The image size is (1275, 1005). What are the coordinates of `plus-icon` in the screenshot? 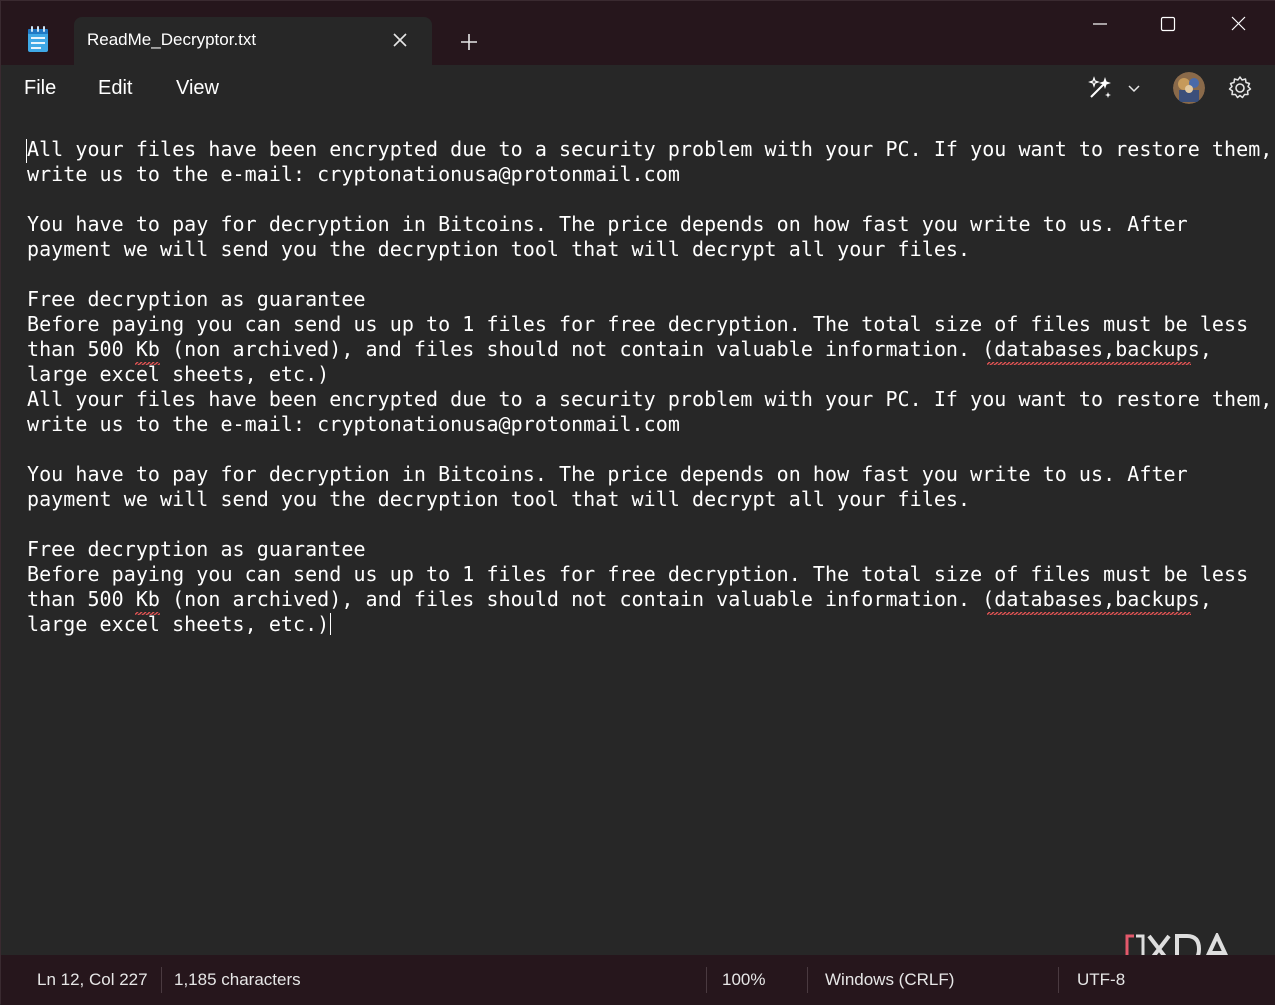 It's located at (469, 42).